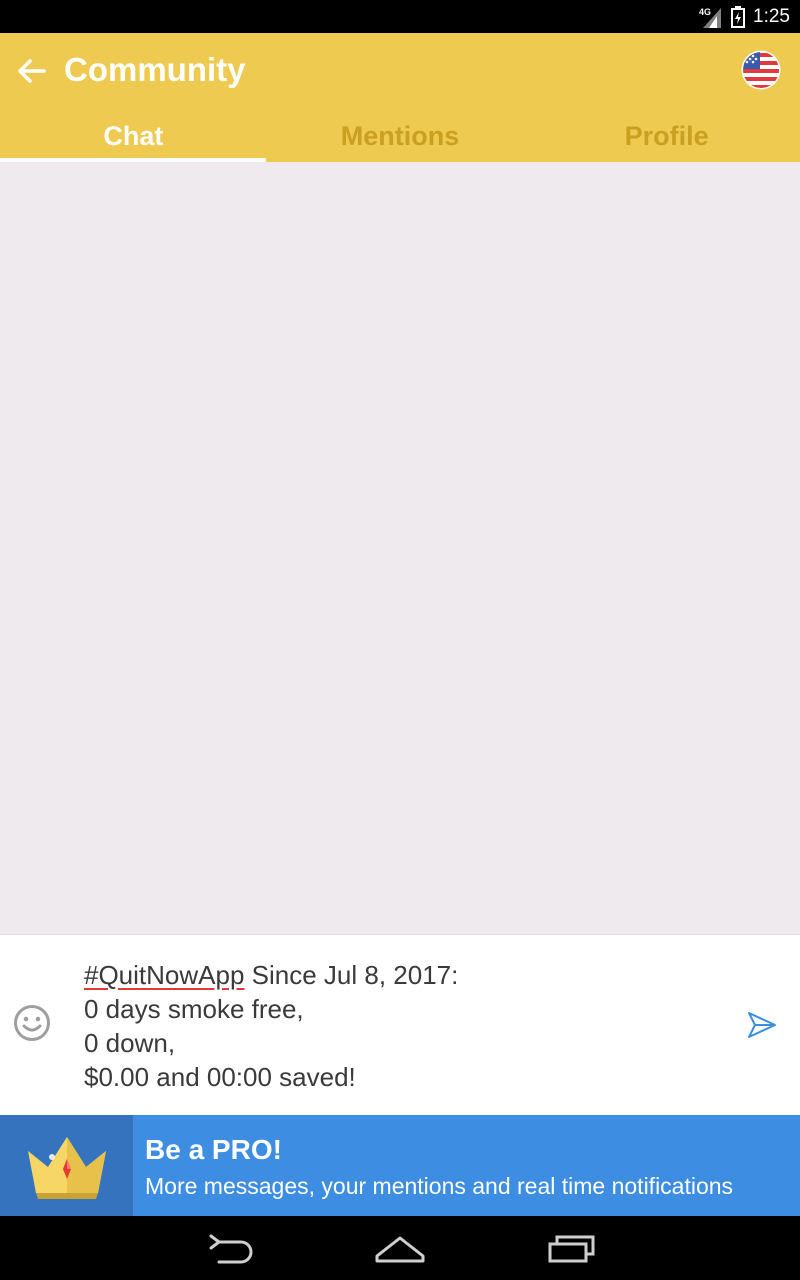 Image resolution: width=800 pixels, height=1280 pixels. What do you see at coordinates (761, 70) in the screenshot?
I see `us-flag-icon` at bounding box center [761, 70].